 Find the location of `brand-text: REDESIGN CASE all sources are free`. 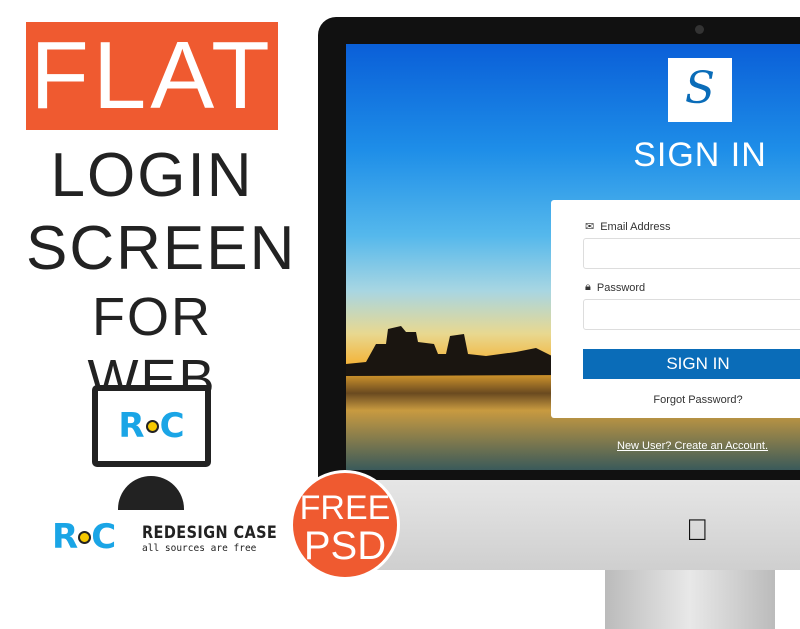

brand-text: REDESIGN CASE all sources are free is located at coordinates (221, 538).